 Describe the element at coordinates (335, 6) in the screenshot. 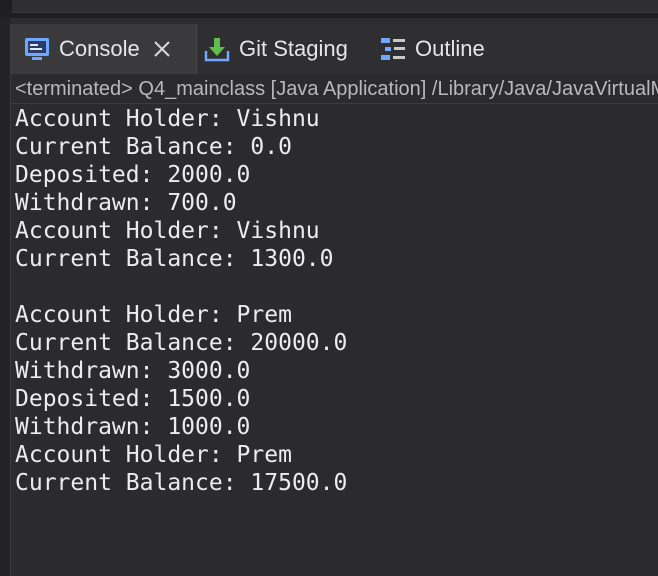

I see `editor-area-bottom` at that location.